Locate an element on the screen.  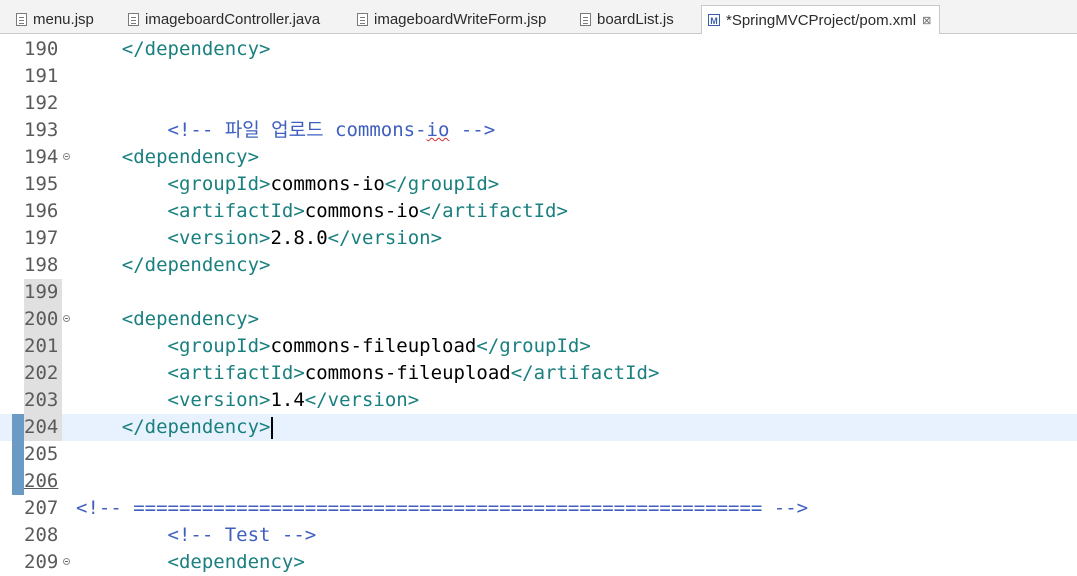
code-token: <!-- 파일 업로드 is located at coordinates (251, 130).